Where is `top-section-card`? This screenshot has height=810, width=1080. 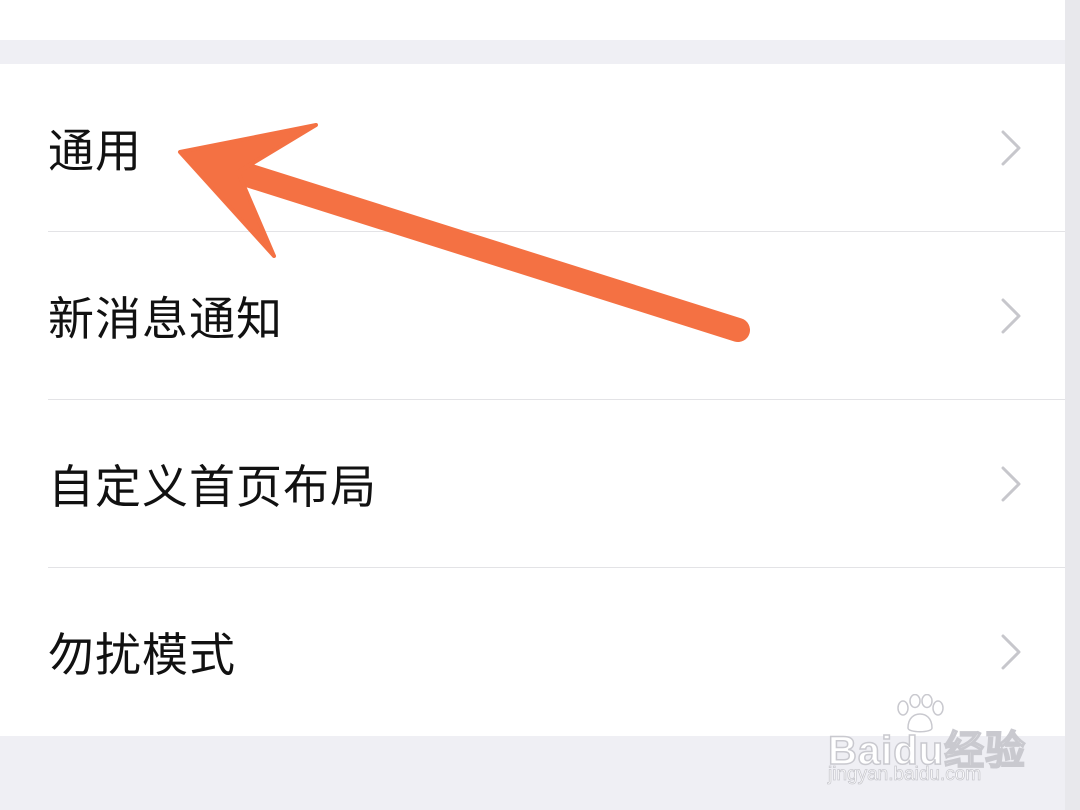 top-section-card is located at coordinates (532, 20).